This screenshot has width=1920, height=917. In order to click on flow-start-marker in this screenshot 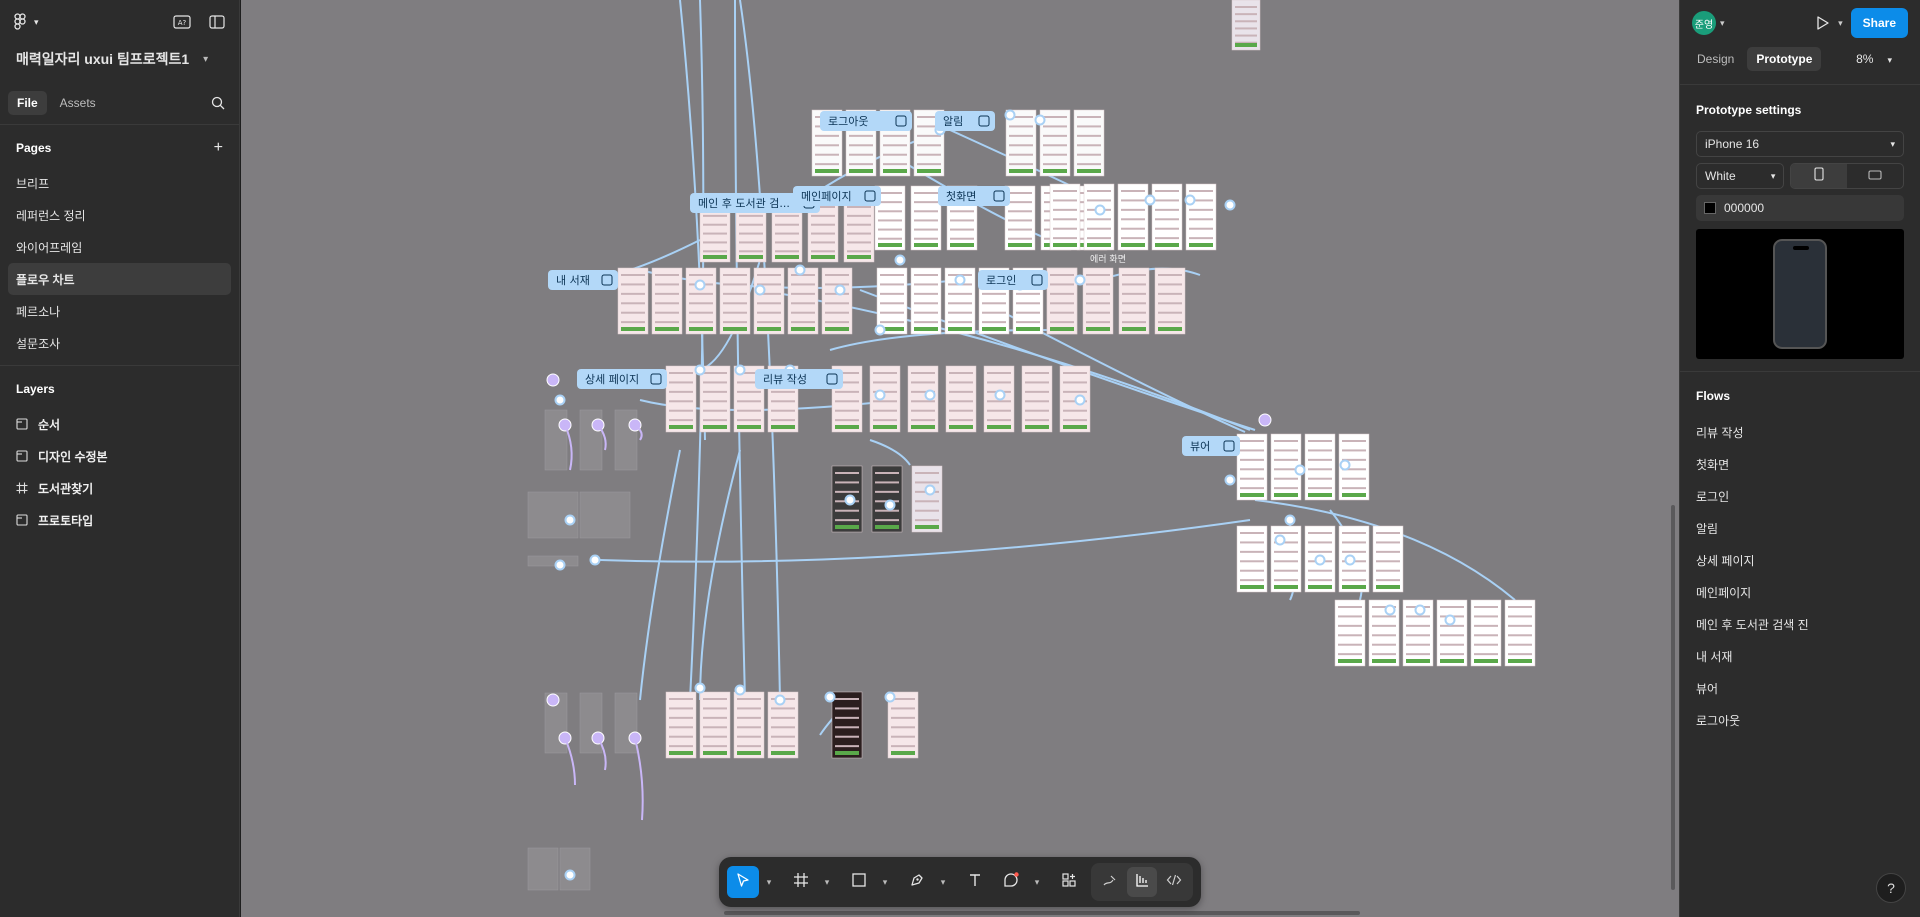, I will do `click(553, 700)`.